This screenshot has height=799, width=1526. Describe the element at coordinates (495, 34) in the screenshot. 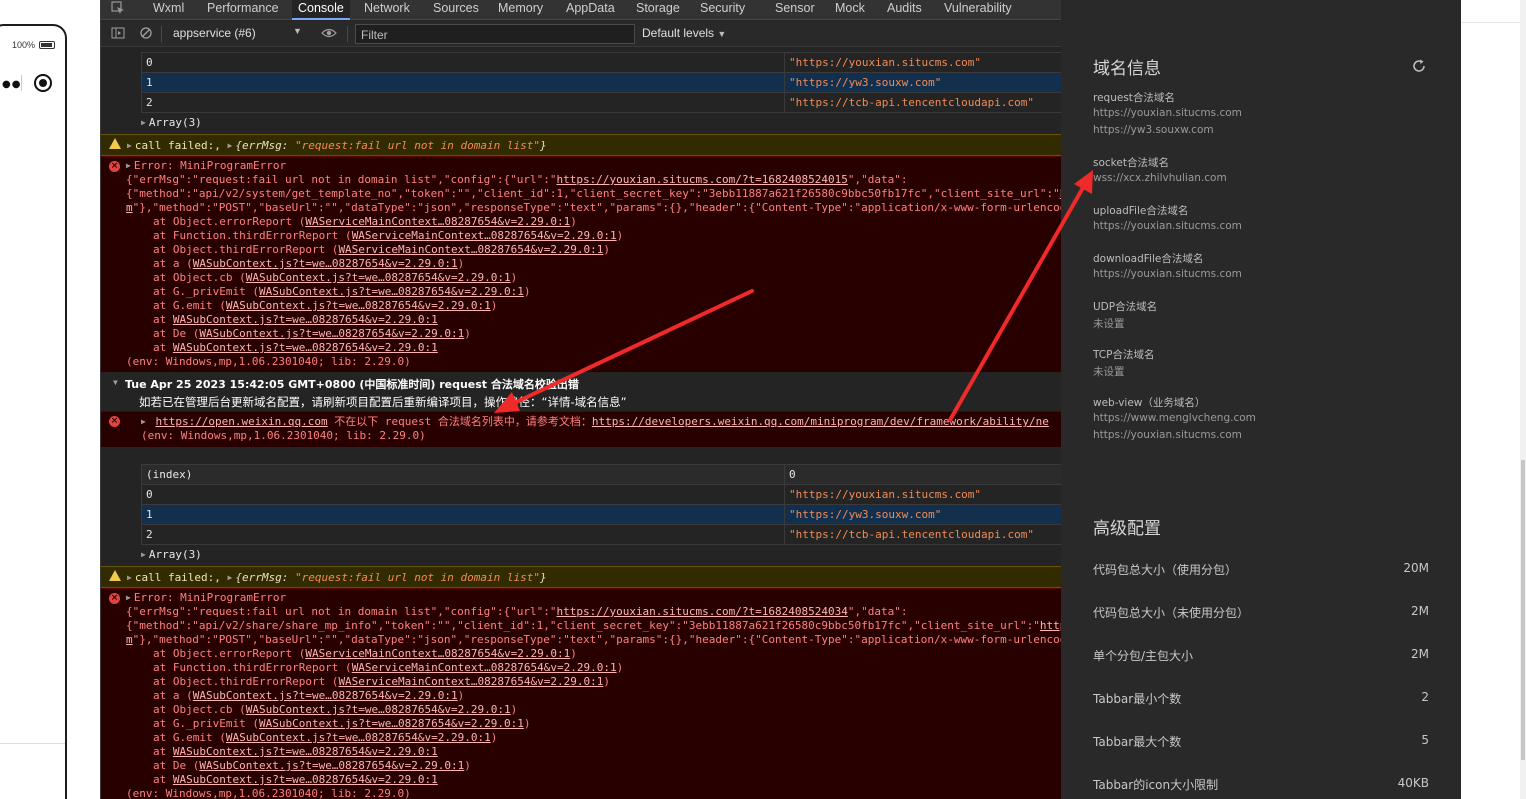

I see `filter-input: Filter` at that location.